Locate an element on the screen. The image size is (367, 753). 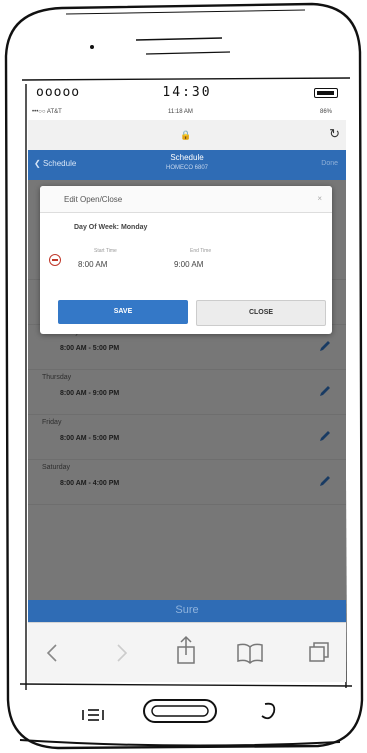
reload-icon: ↻ is located at coordinates (334, 134).